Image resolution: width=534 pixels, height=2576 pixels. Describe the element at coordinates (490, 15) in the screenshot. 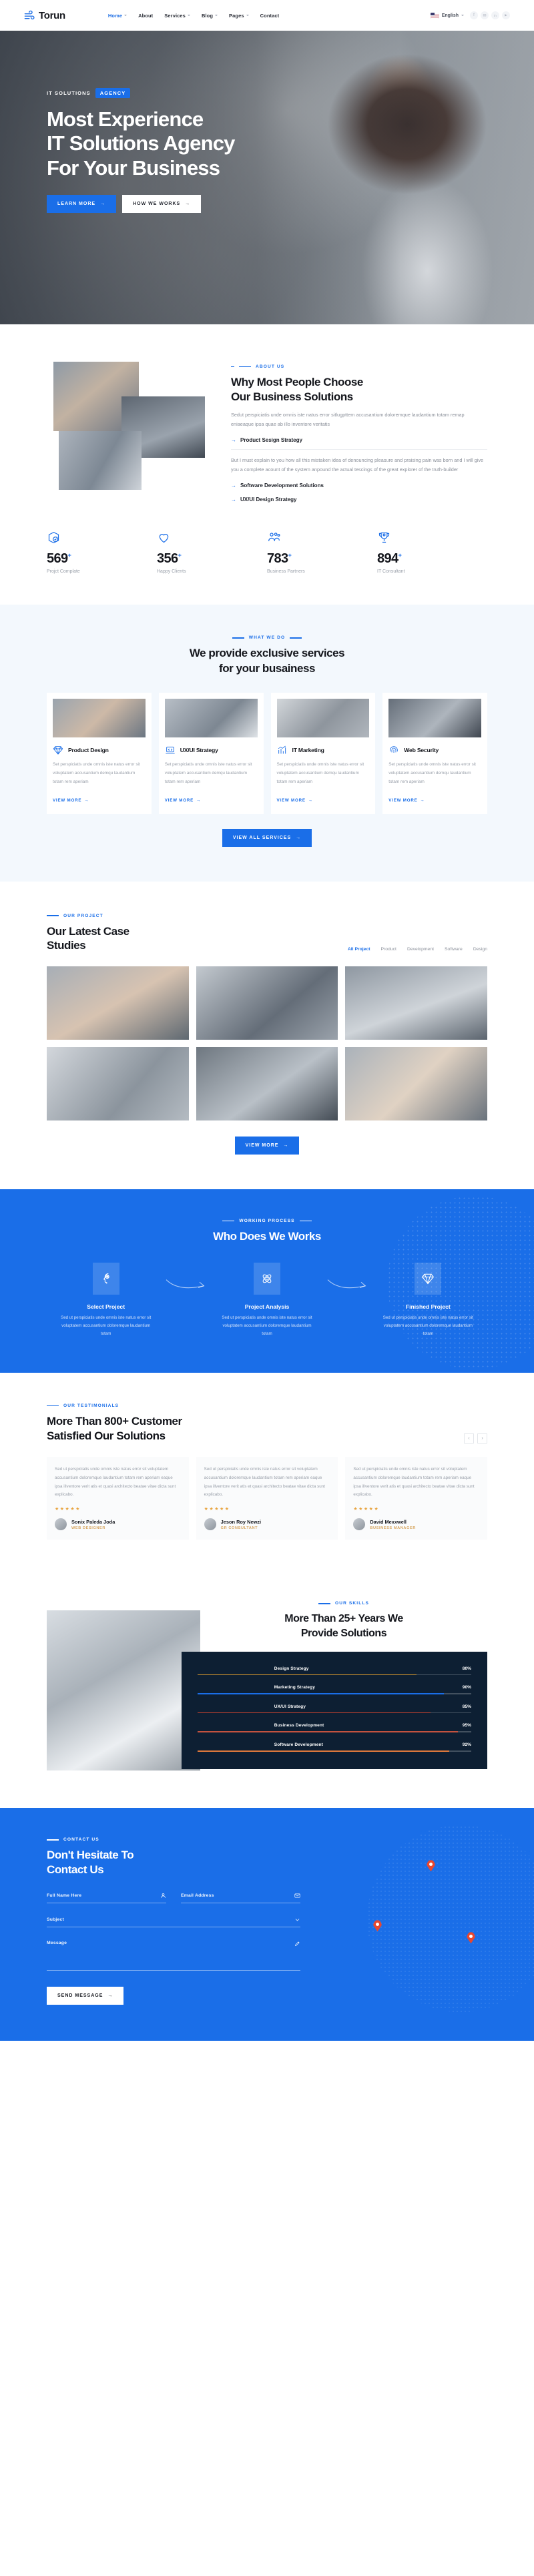

I see `social-links: f ✉ in ▶` at that location.